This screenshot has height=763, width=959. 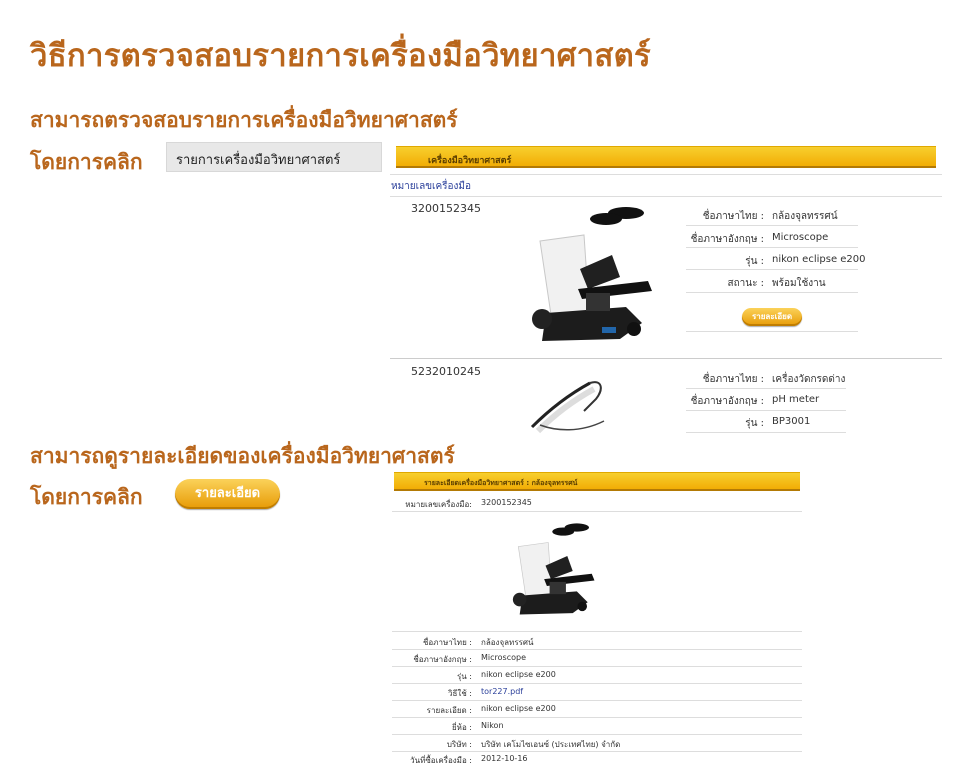 What do you see at coordinates (431, 186) in the screenshot?
I see `list-subheader: หมายเลขเครื่องมือ` at bounding box center [431, 186].